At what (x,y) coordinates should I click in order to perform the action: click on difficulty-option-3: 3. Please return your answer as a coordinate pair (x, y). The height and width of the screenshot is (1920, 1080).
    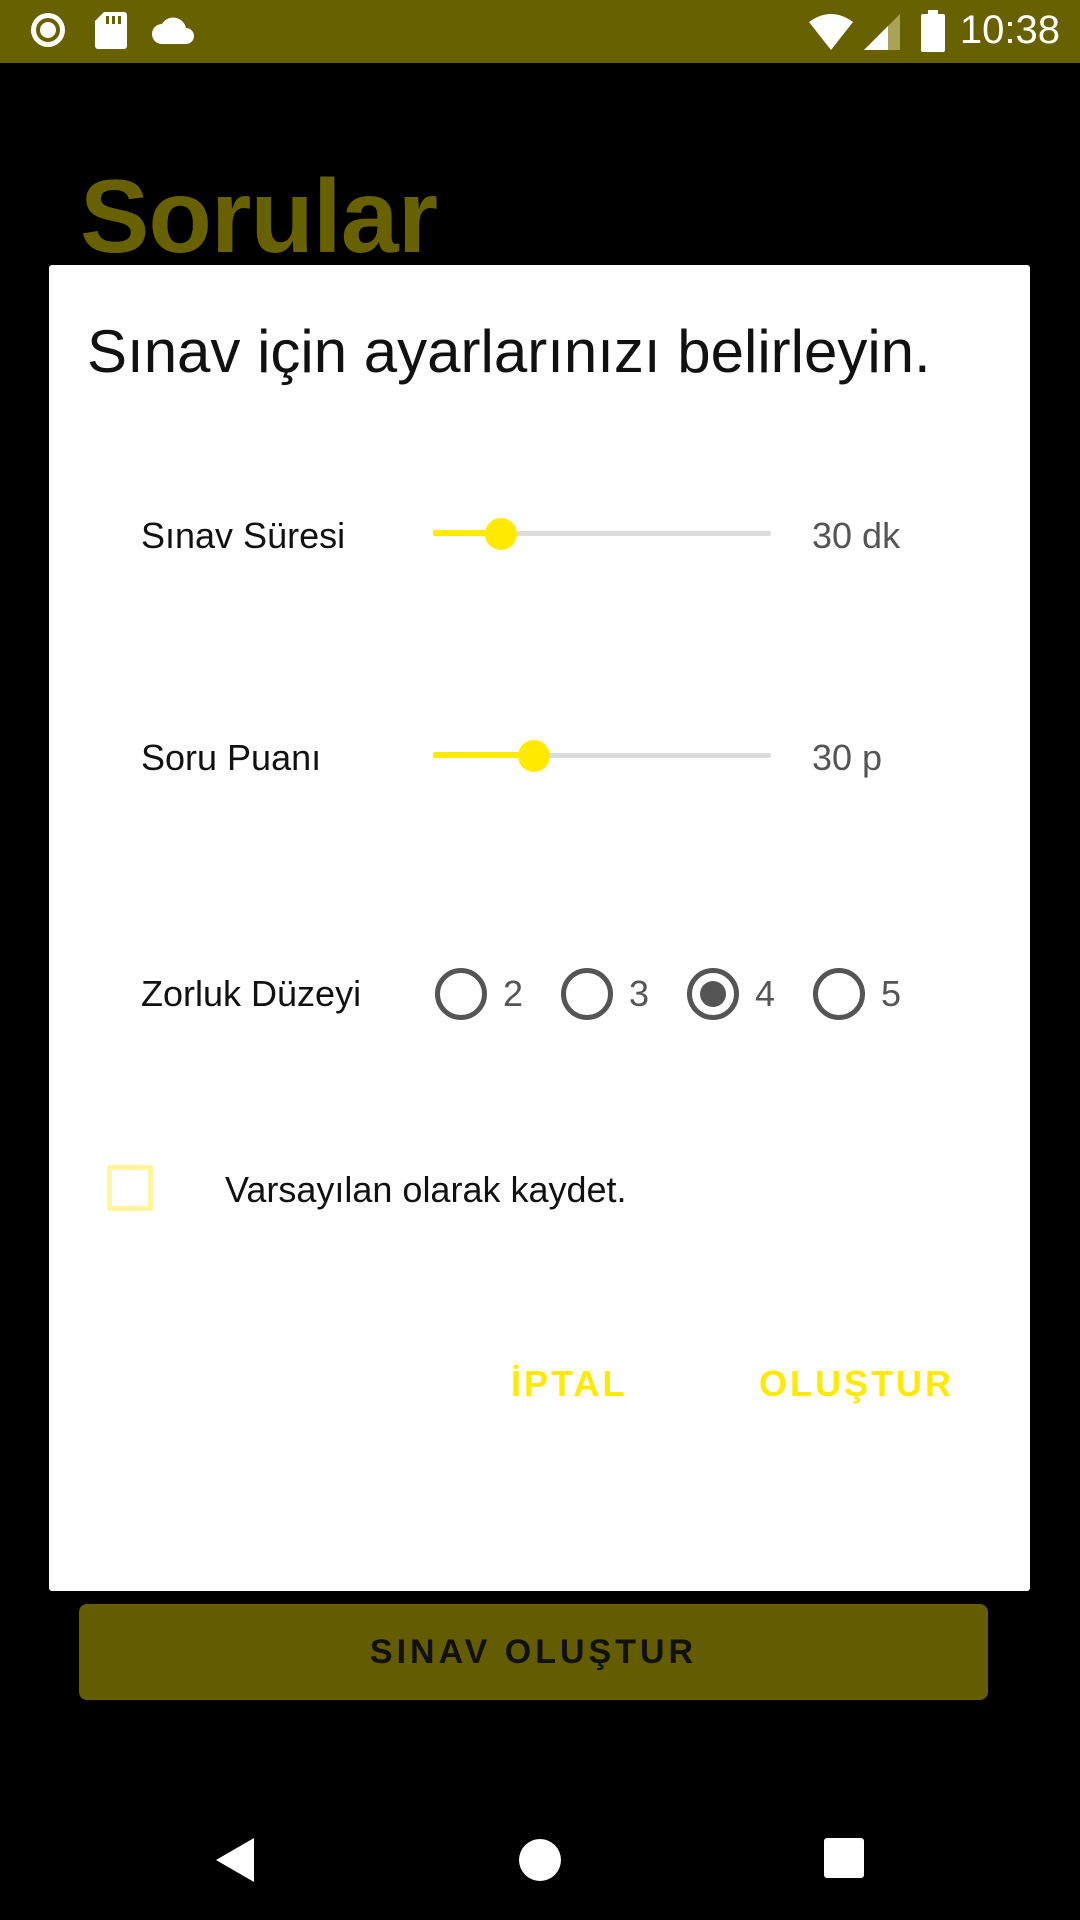
    Looking at the image, I should click on (605, 994).